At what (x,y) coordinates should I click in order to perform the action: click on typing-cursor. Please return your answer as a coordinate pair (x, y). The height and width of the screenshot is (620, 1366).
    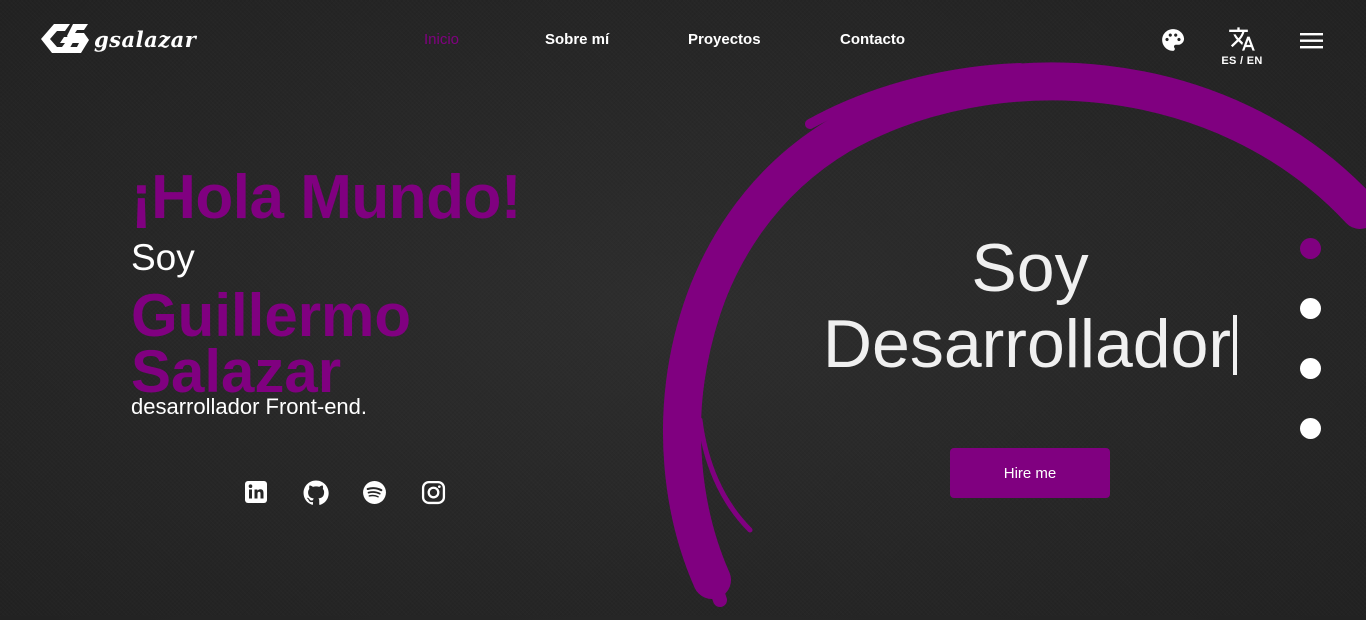
    Looking at the image, I should click on (1235, 345).